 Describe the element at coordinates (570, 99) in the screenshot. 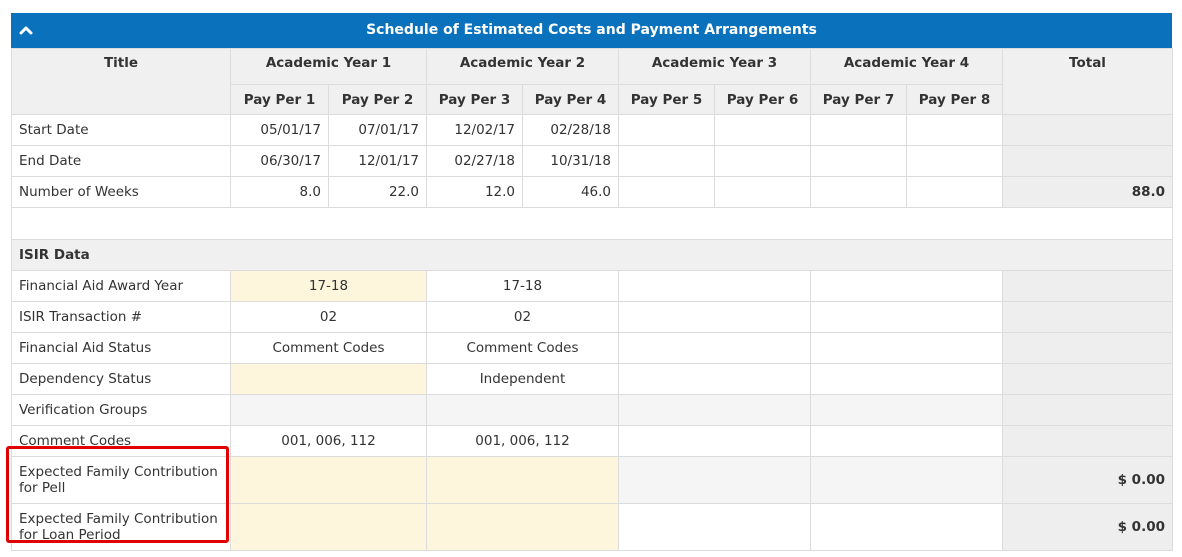

I see `pay-period-4-header: Pay Per 4` at that location.